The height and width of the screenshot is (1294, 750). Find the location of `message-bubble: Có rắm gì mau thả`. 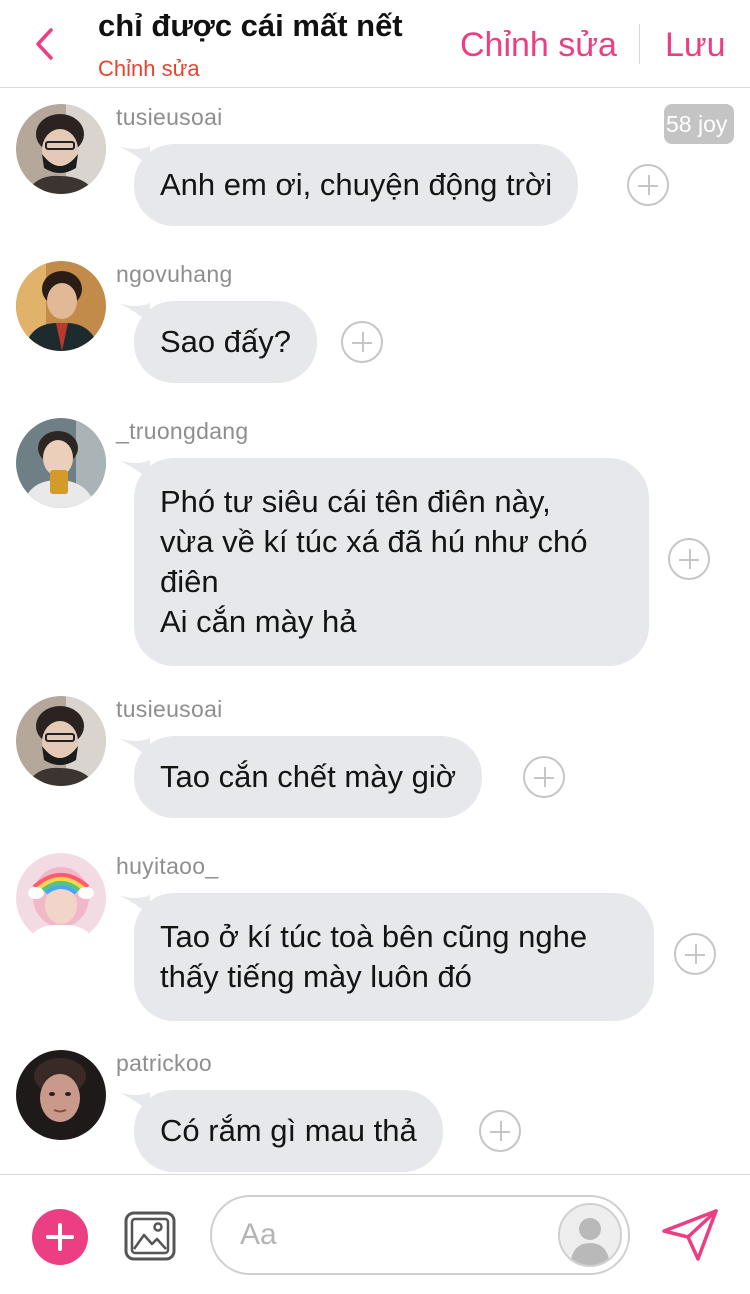

message-bubble: Có rắm gì mau thả is located at coordinates (288, 1131).